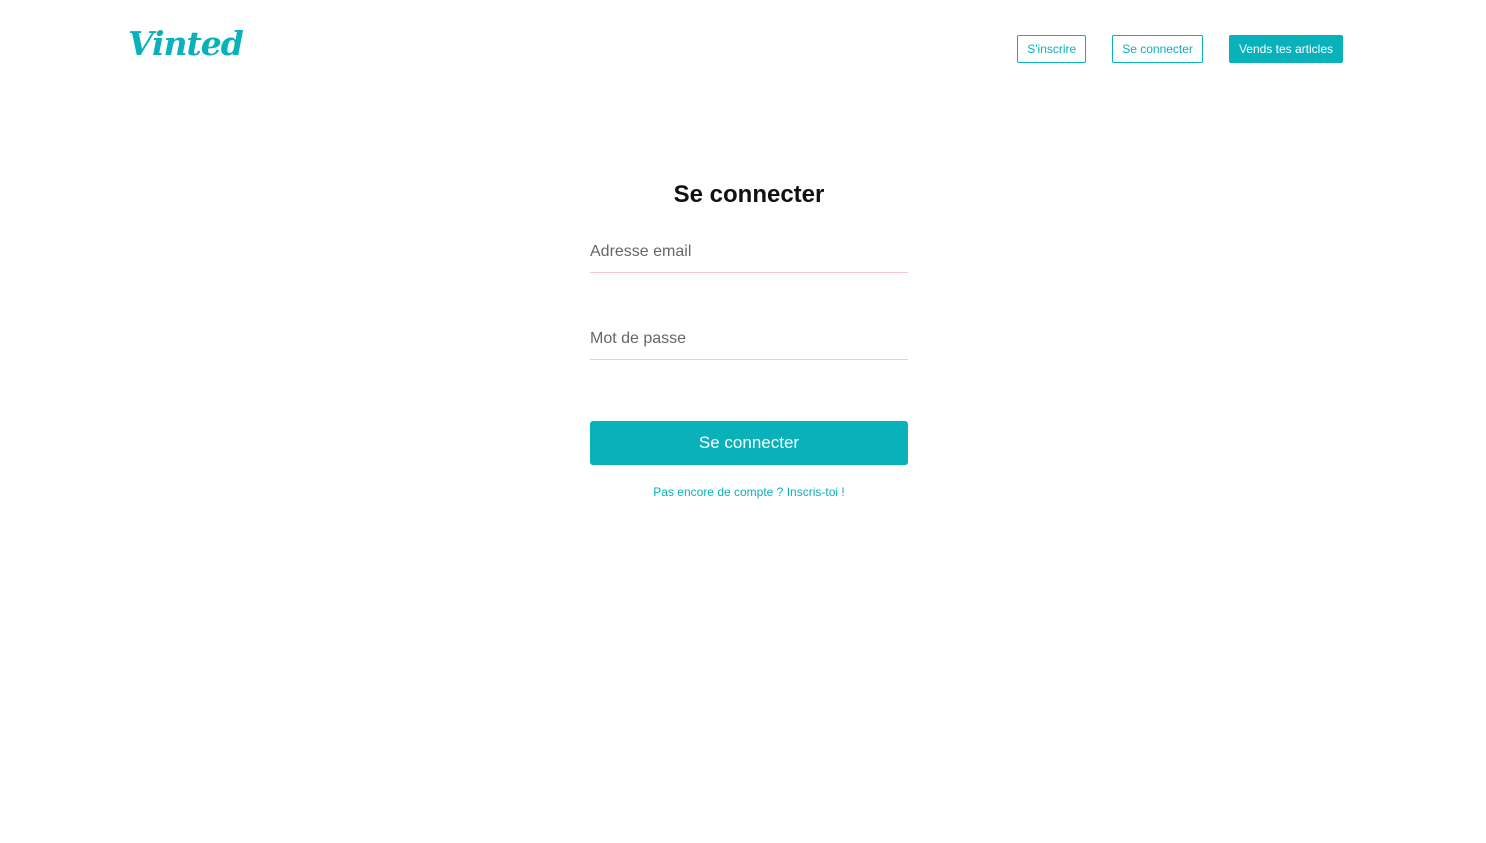  I want to click on password-field-container, so click(749, 341).